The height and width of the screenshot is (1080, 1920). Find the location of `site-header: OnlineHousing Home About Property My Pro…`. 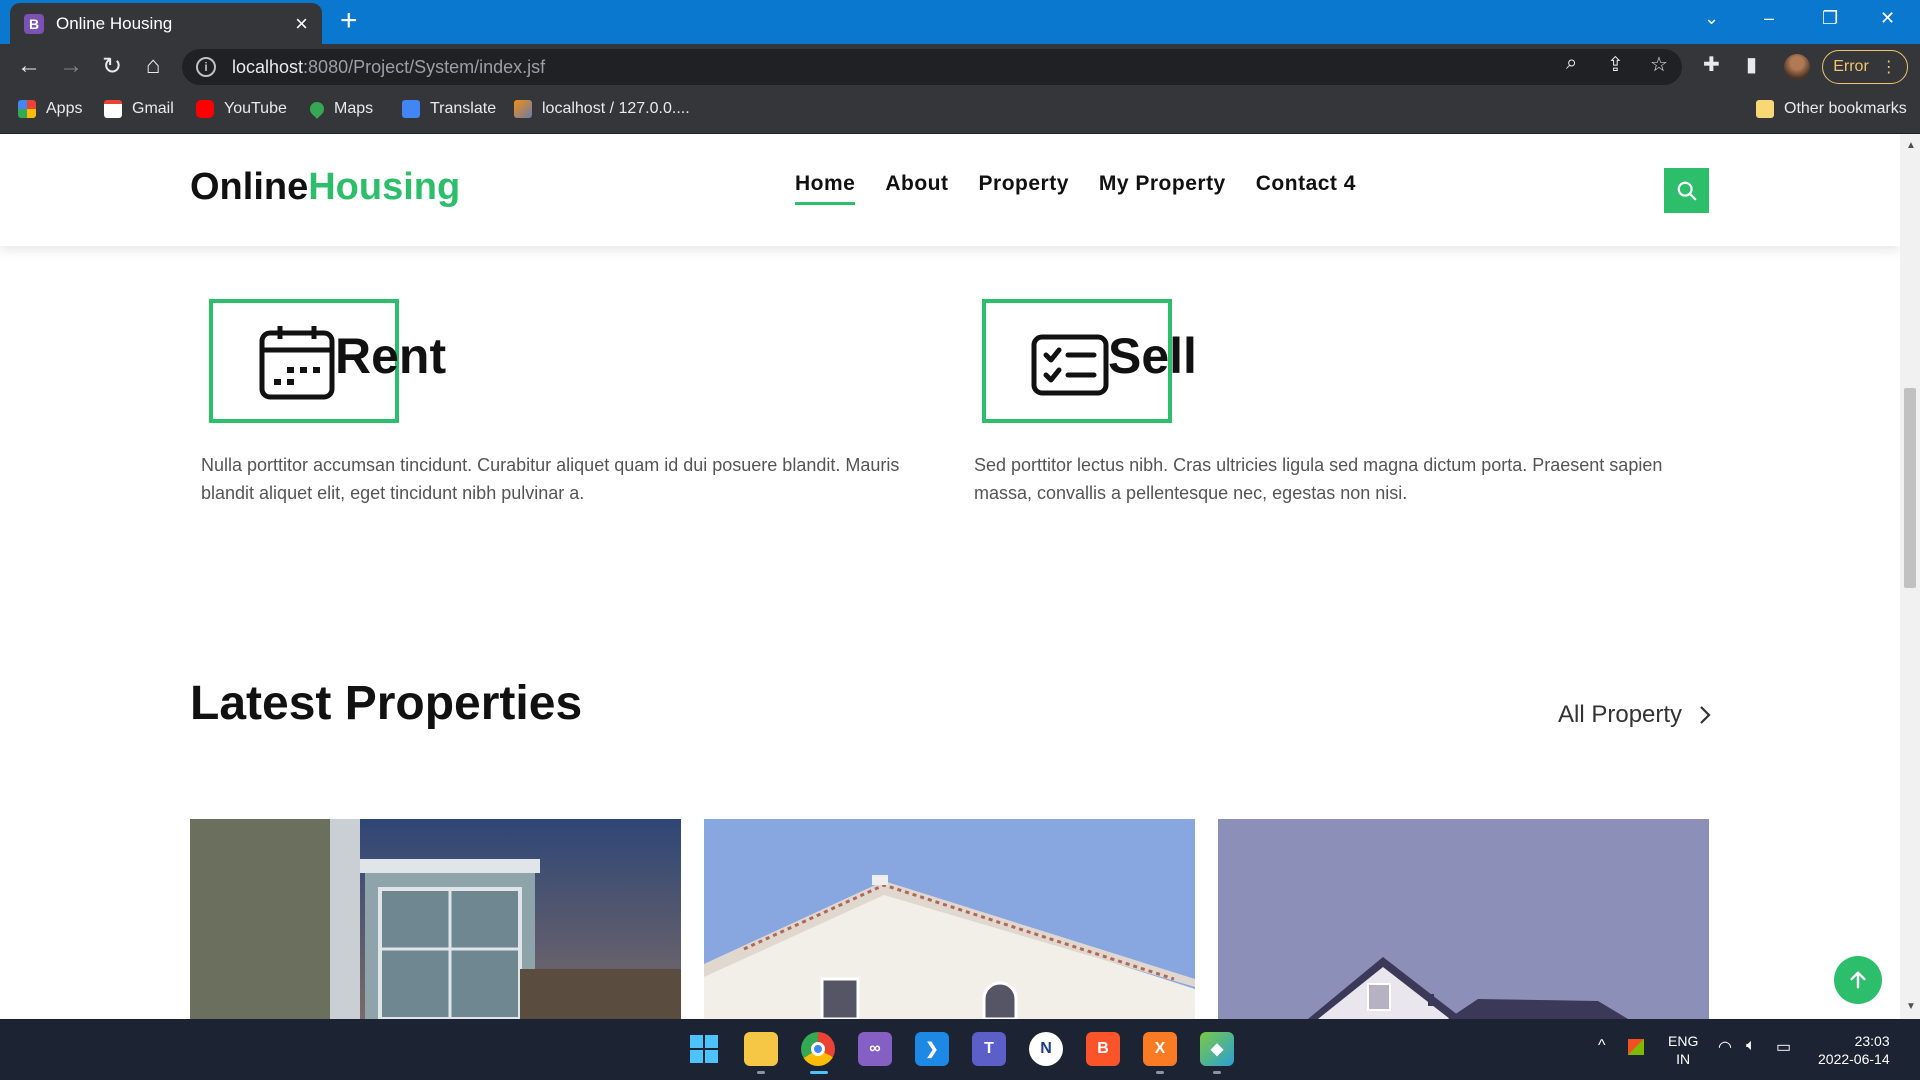

site-header: OnlineHousing Home About Property My Pro… is located at coordinates (950, 190).